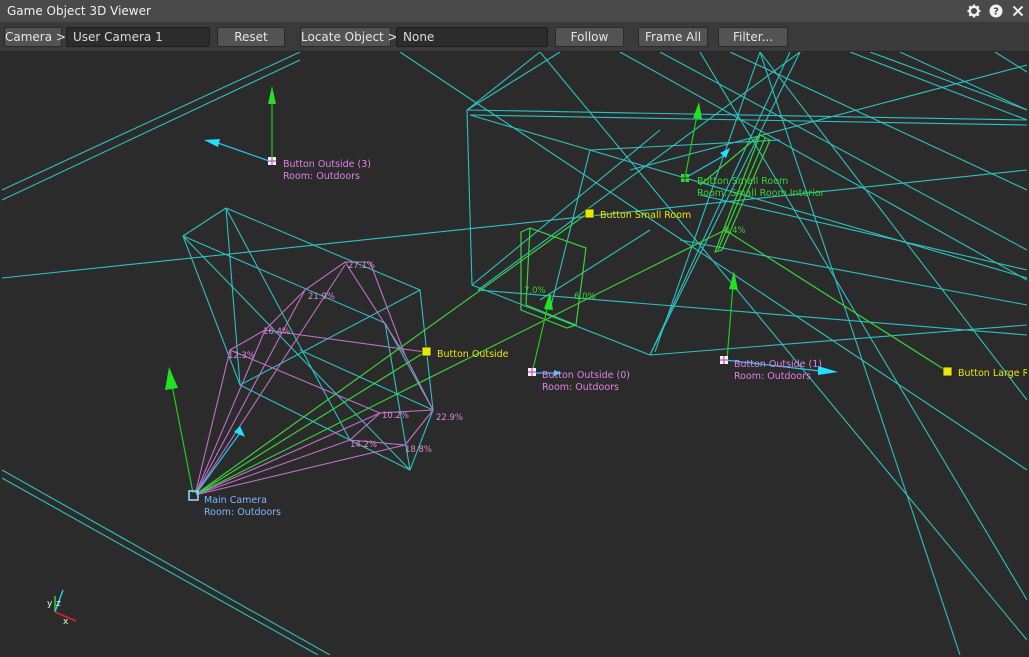 The width and height of the screenshot is (1029, 657). What do you see at coordinates (138, 37) in the screenshot?
I see `camera-field: User Camera 1` at bounding box center [138, 37].